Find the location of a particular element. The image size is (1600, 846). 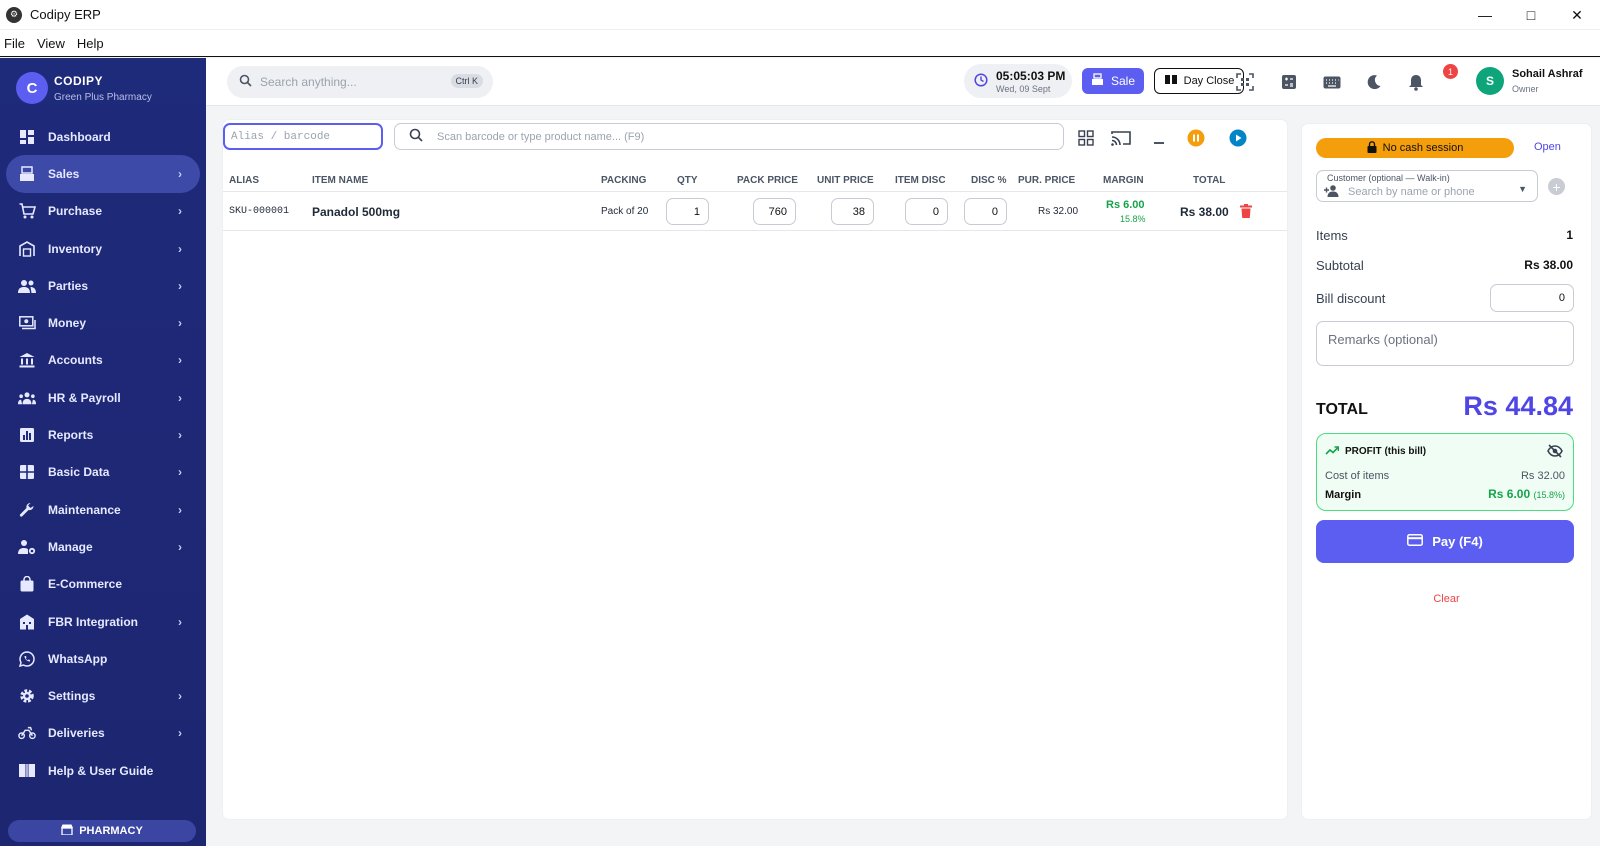

avatar: S is located at coordinates (1490, 81).